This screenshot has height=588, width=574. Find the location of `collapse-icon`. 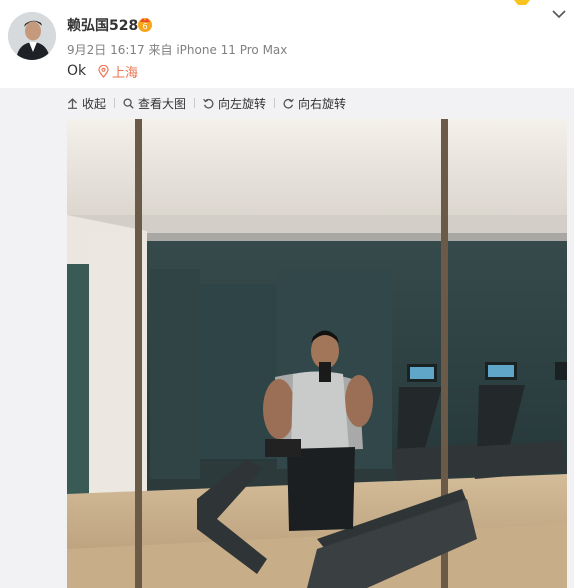

collapse-icon is located at coordinates (72, 103).